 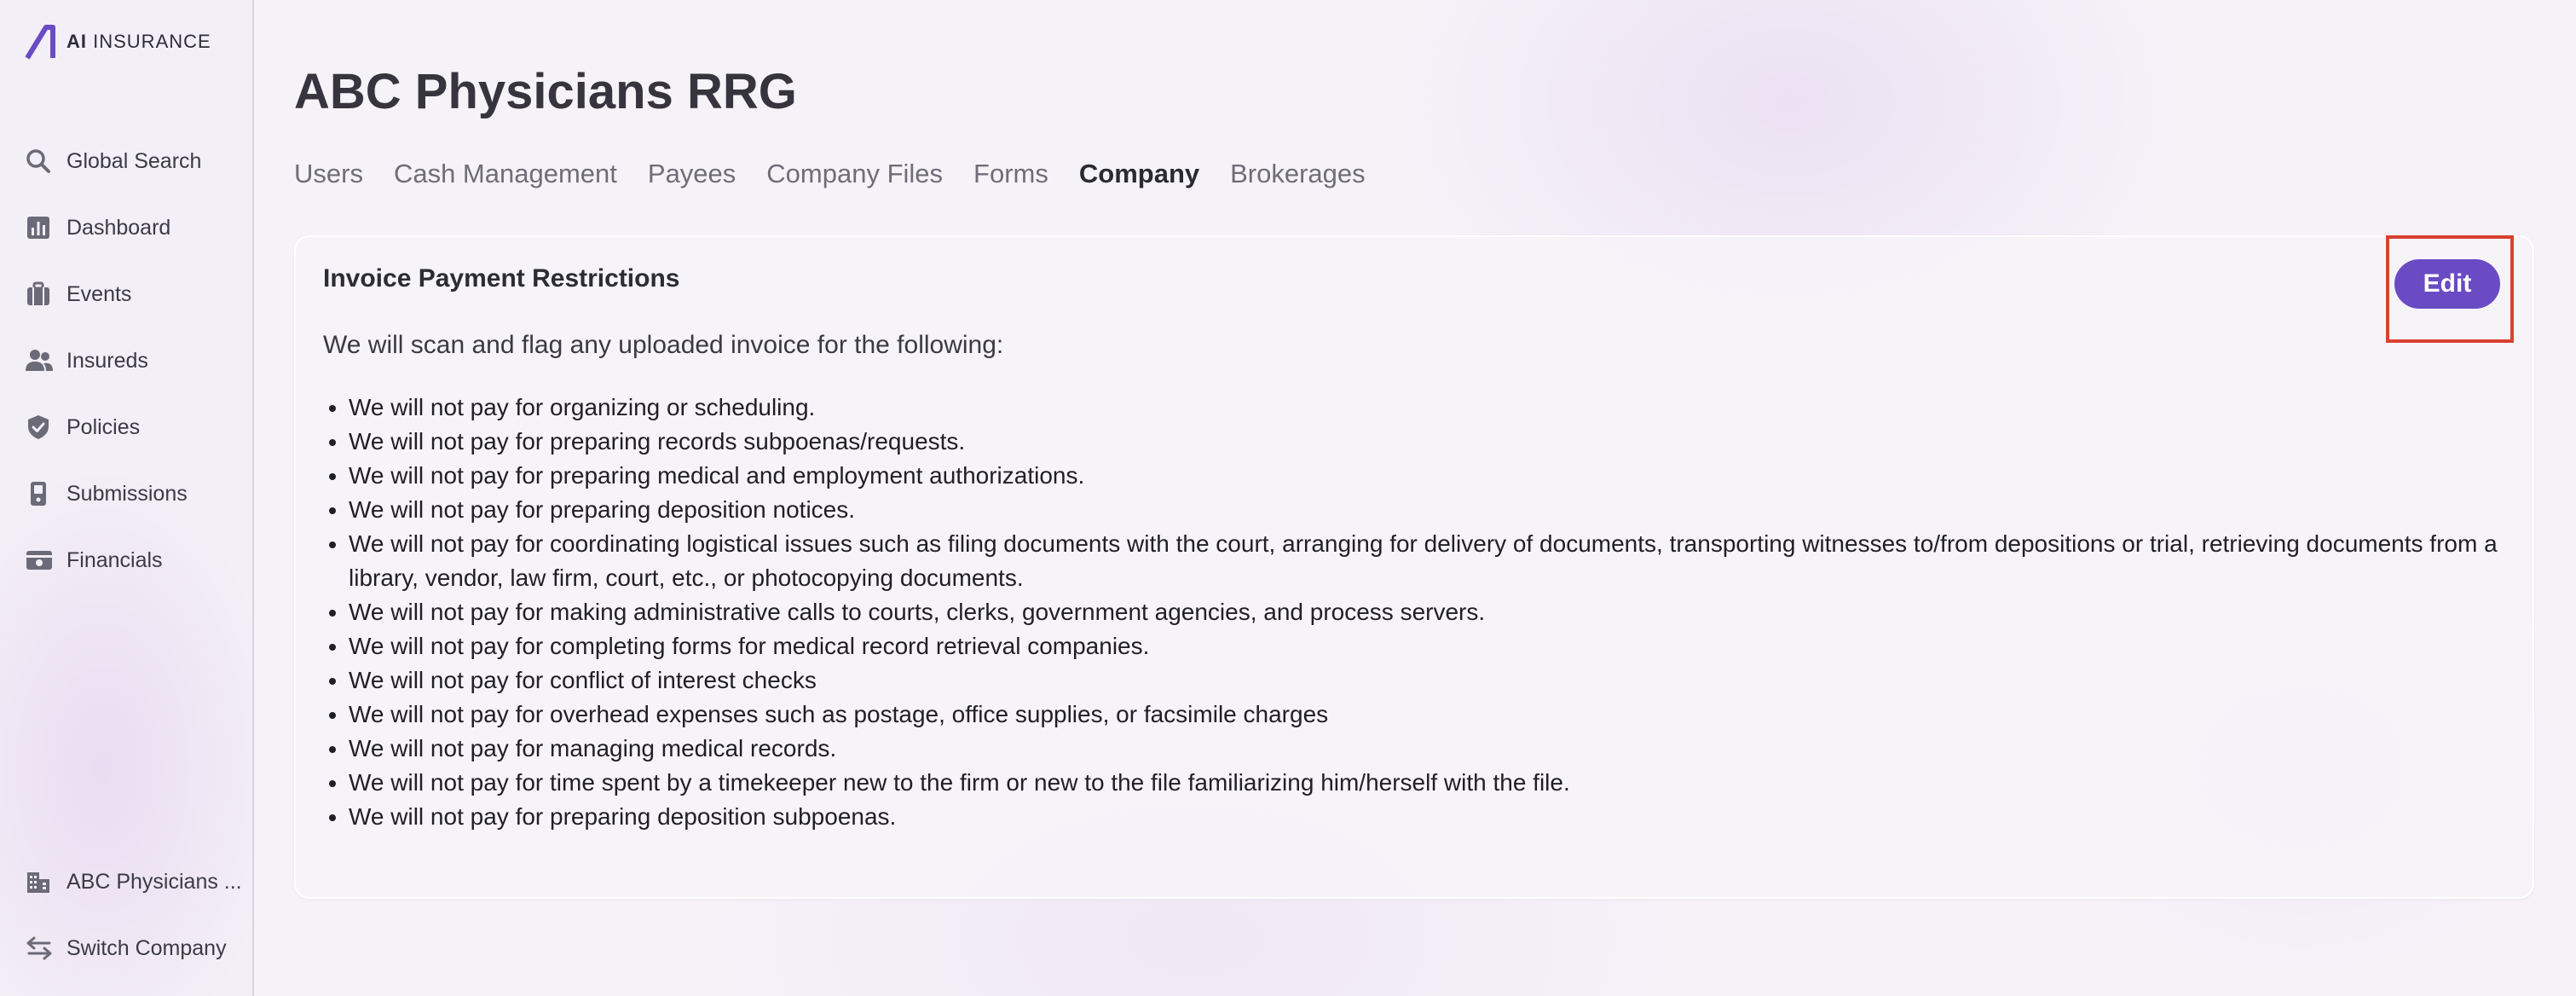 I want to click on tab-cash-management: Cash Management, so click(x=505, y=174).